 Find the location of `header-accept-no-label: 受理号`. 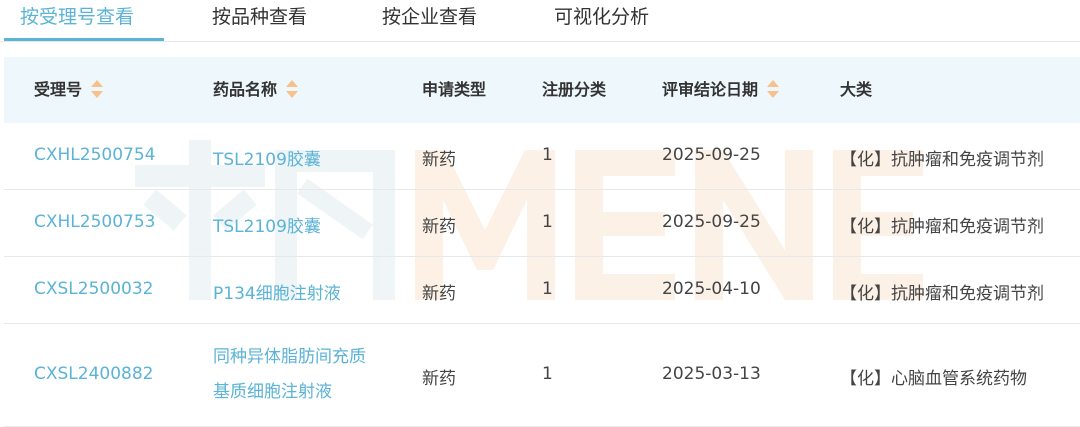

header-accept-no-label: 受理号 is located at coordinates (58, 89).